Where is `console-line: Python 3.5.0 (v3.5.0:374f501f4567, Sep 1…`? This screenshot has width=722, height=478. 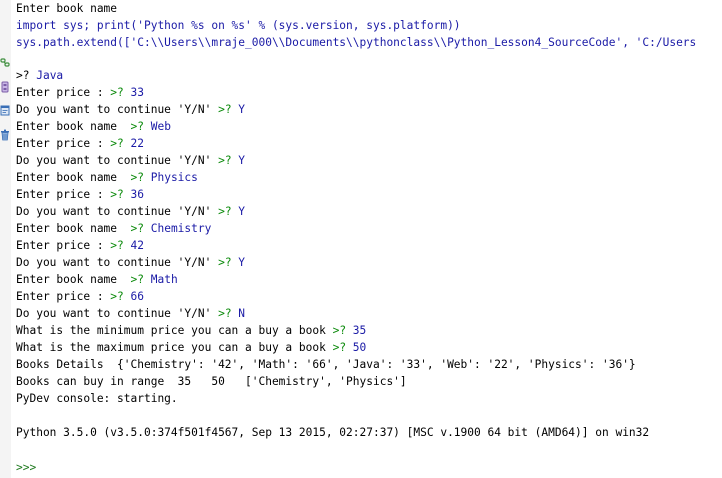
console-line: Python 3.5.0 (v3.5.0:374f501f4567, Sep 1… is located at coordinates (332, 432).